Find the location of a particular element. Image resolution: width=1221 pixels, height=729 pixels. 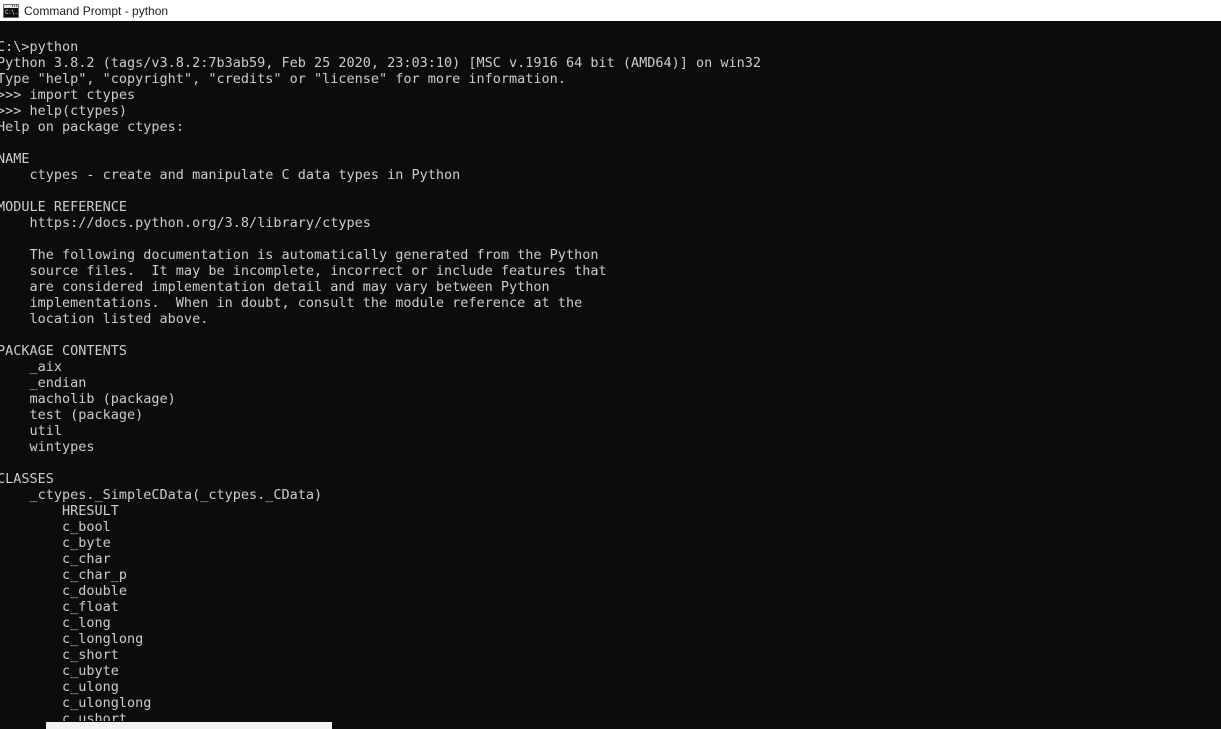

console-icon-prompt-glyph: C:\. is located at coordinates (11, 12).